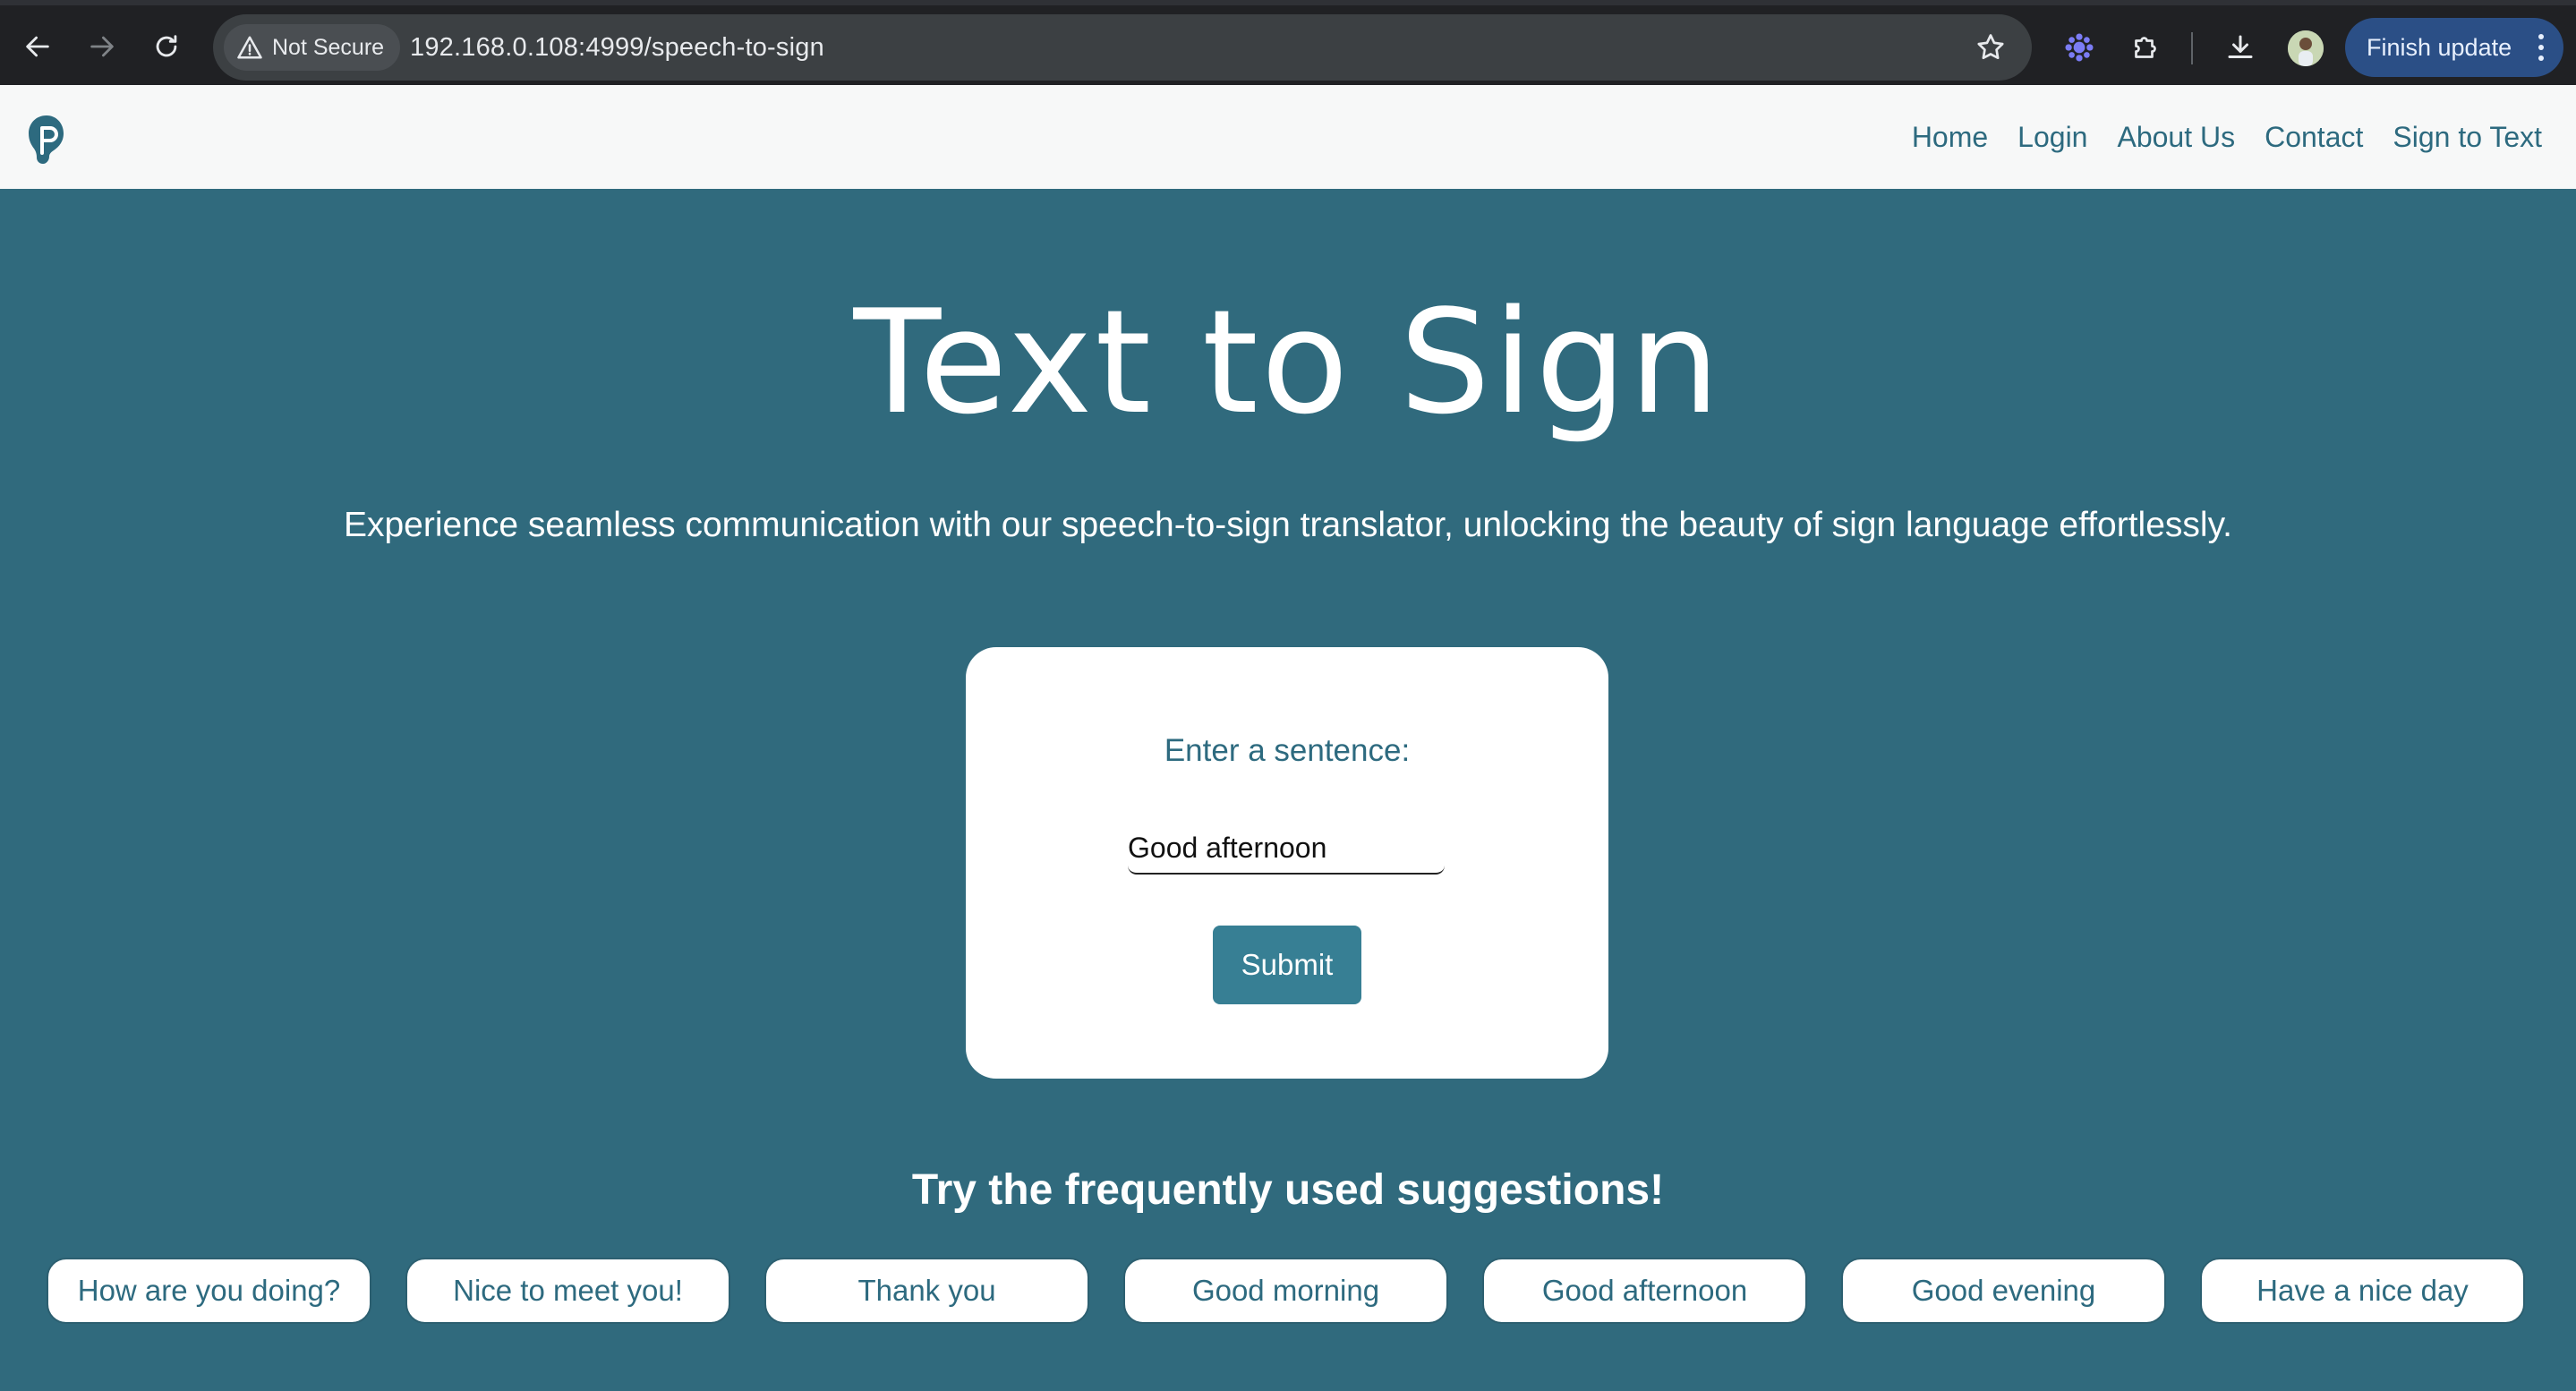 Image resolution: width=2576 pixels, height=1391 pixels. I want to click on security-label: Not Secure, so click(328, 47).